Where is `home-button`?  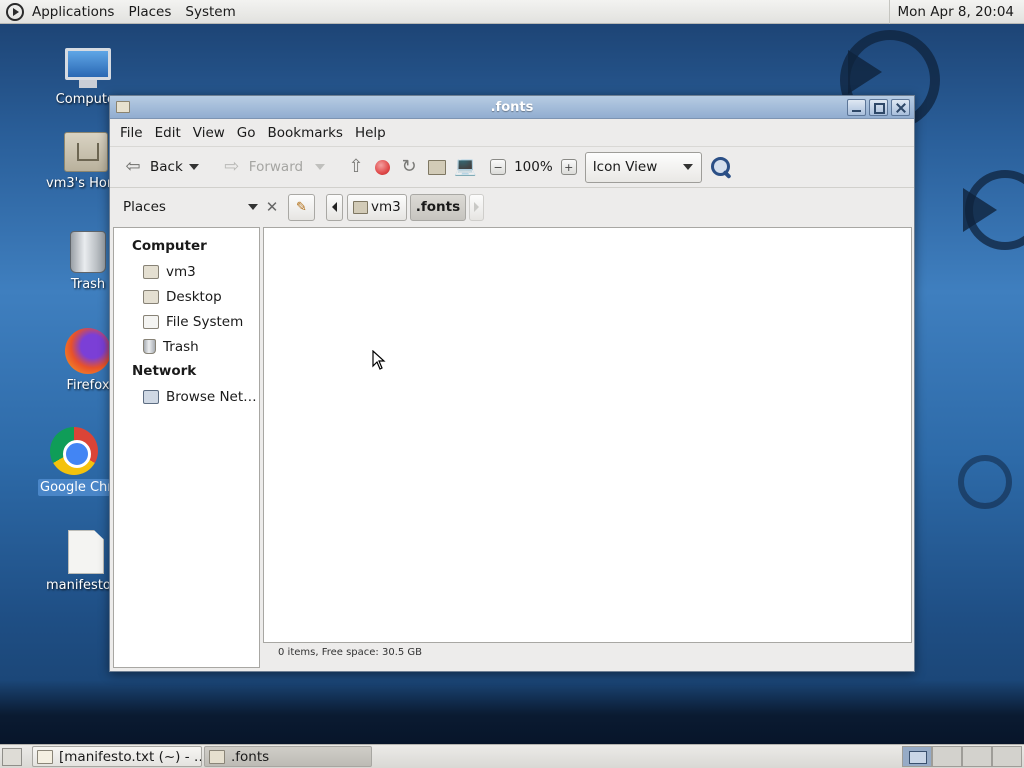 home-button is located at coordinates (437, 167).